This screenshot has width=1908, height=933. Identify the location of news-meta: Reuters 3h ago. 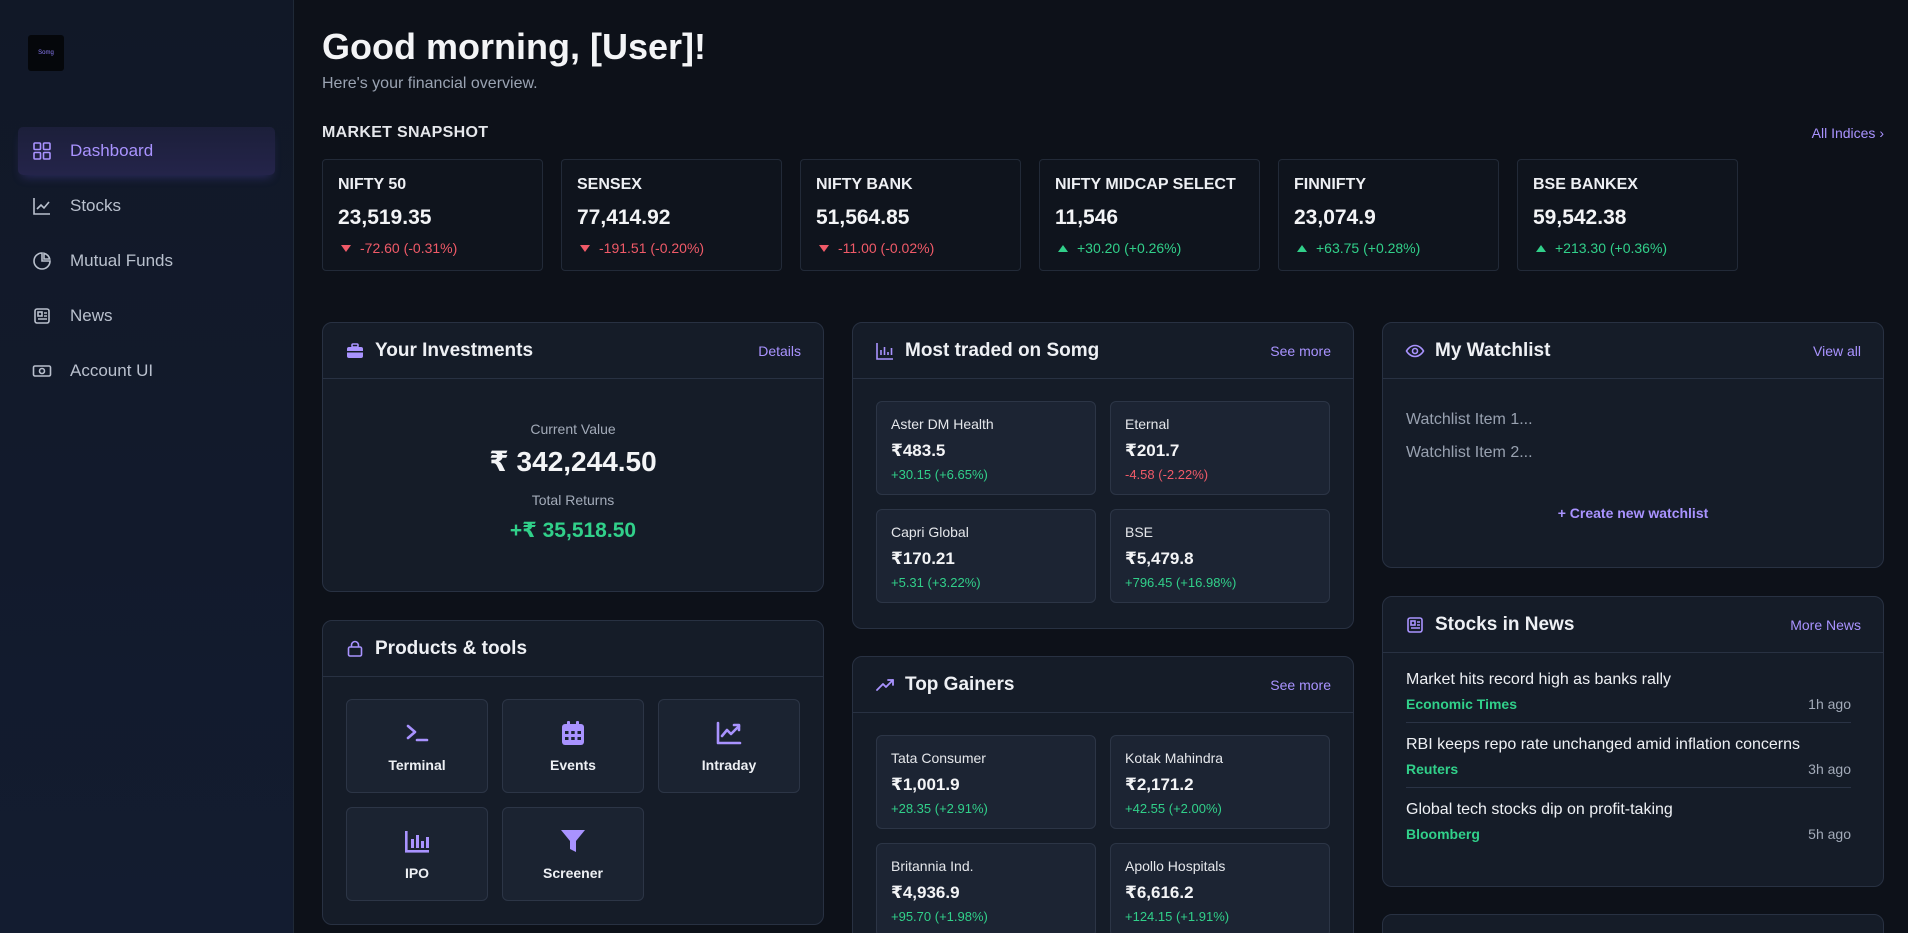
(1628, 769).